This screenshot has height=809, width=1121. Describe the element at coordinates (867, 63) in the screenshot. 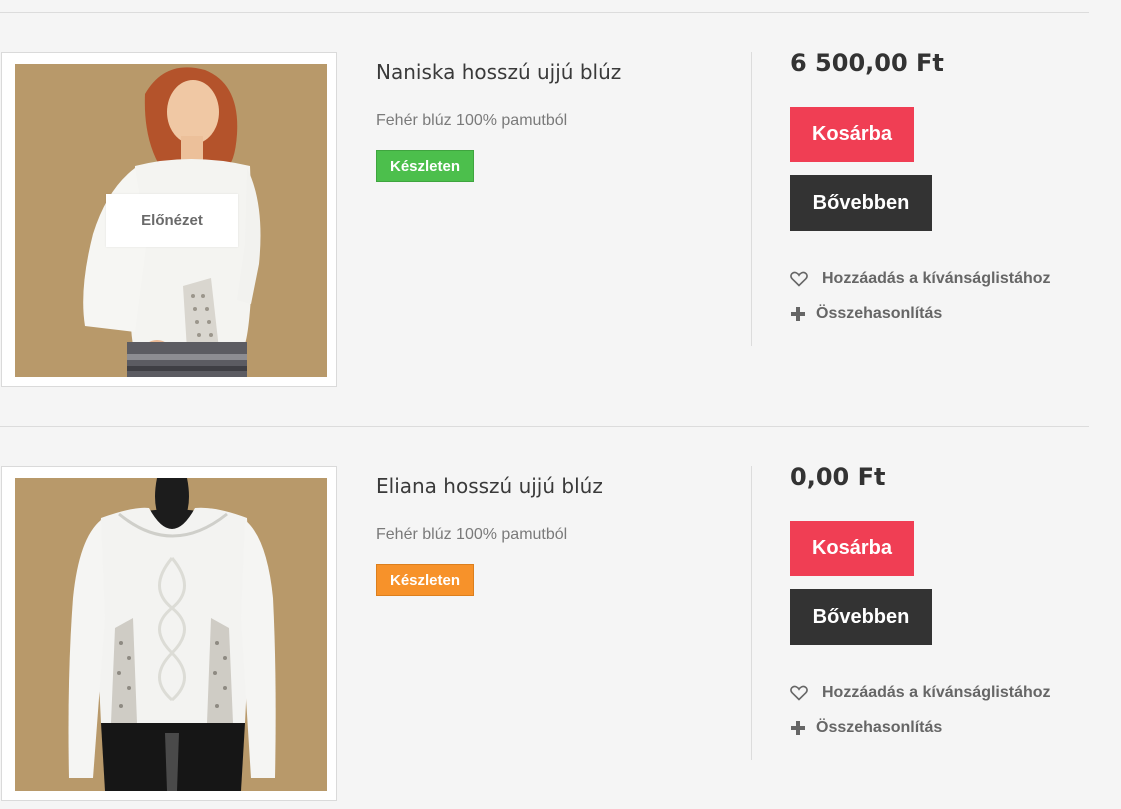

I see `product-price: 6 500,00 Ft` at that location.